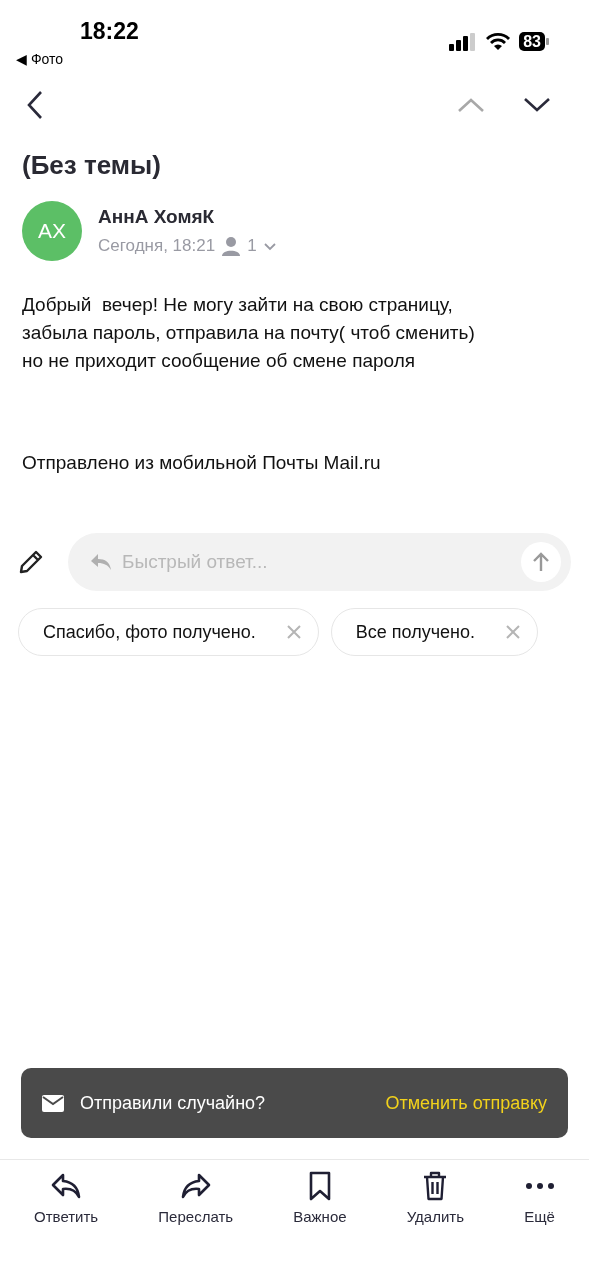 The width and height of the screenshot is (589, 1280). I want to click on battery-tip-icon, so click(547, 41).